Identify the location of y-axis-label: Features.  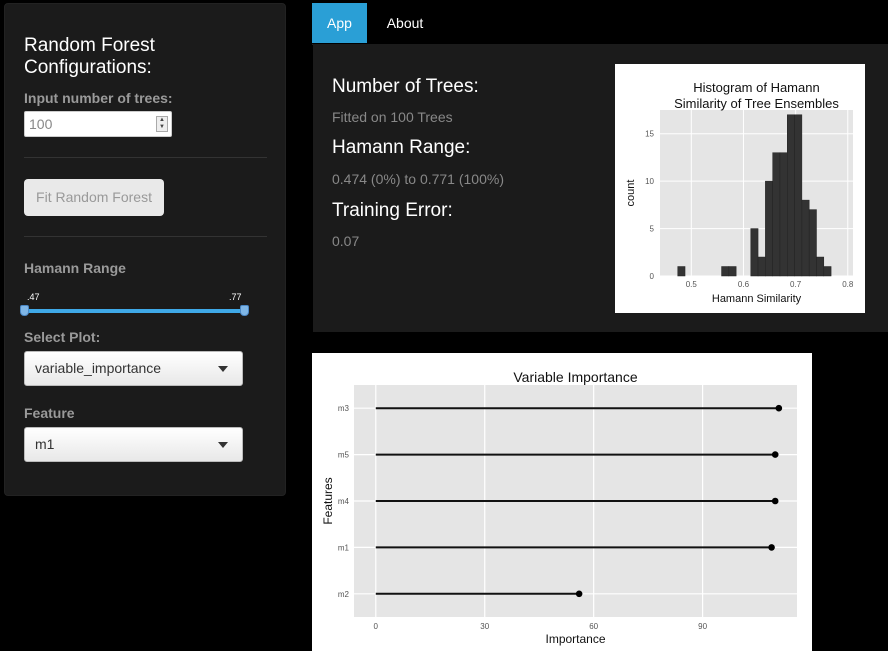
(328, 500).